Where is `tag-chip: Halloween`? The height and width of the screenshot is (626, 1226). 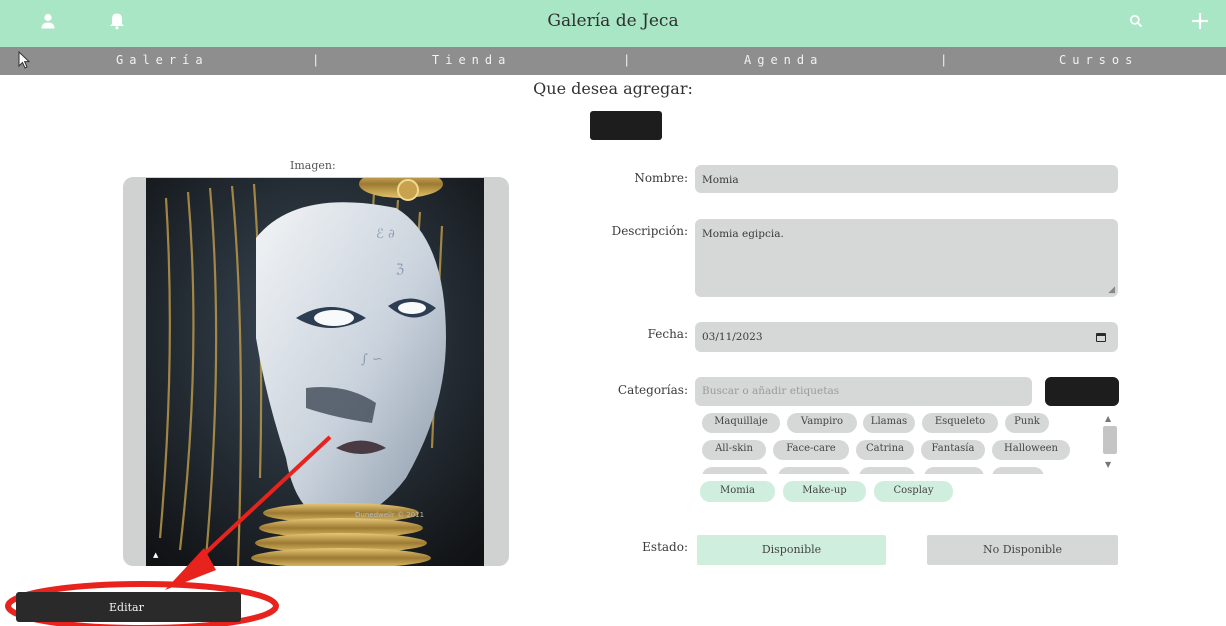 tag-chip: Halloween is located at coordinates (1031, 450).